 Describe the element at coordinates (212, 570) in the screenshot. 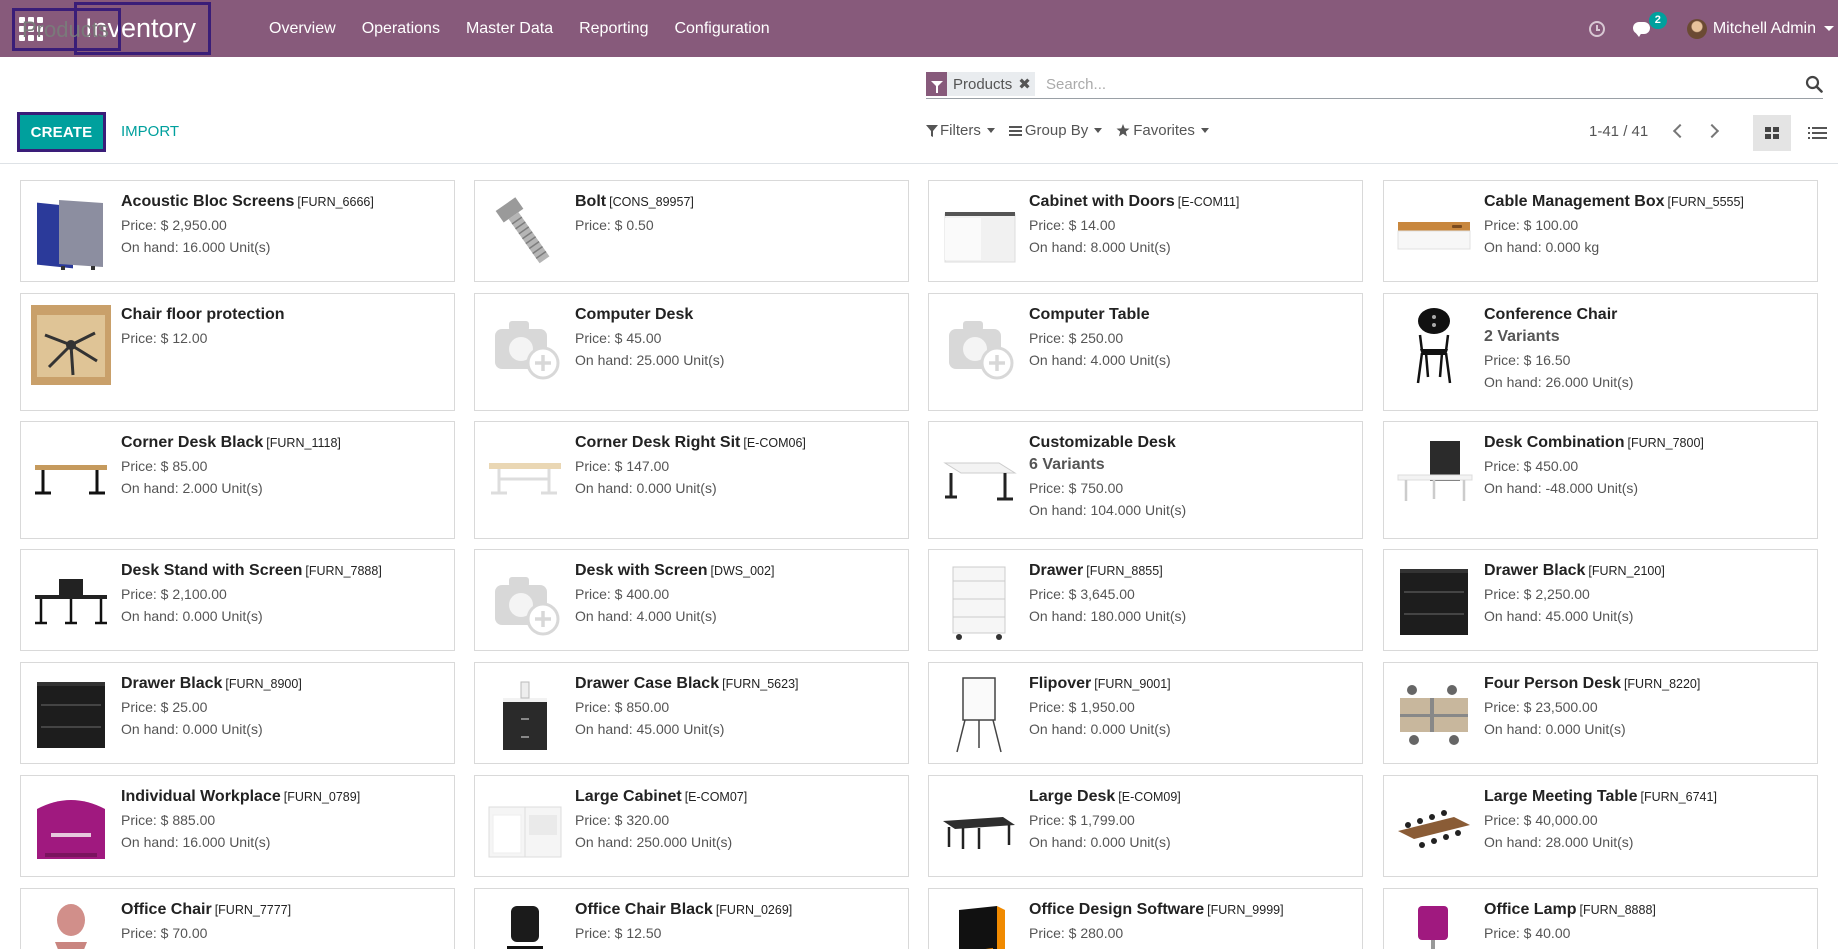

I see `product-name: Desk Stand with Screen` at that location.